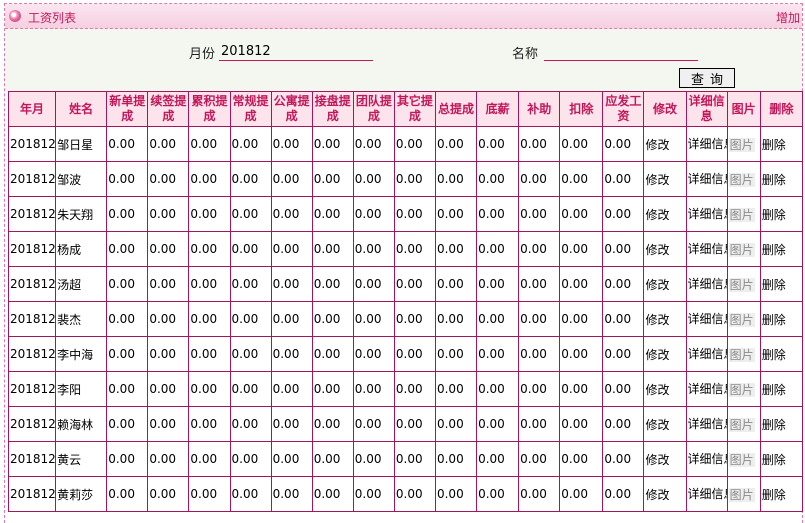 This screenshot has width=805, height=523. Describe the element at coordinates (707, 78) in the screenshot. I see `query-button: 查询` at that location.